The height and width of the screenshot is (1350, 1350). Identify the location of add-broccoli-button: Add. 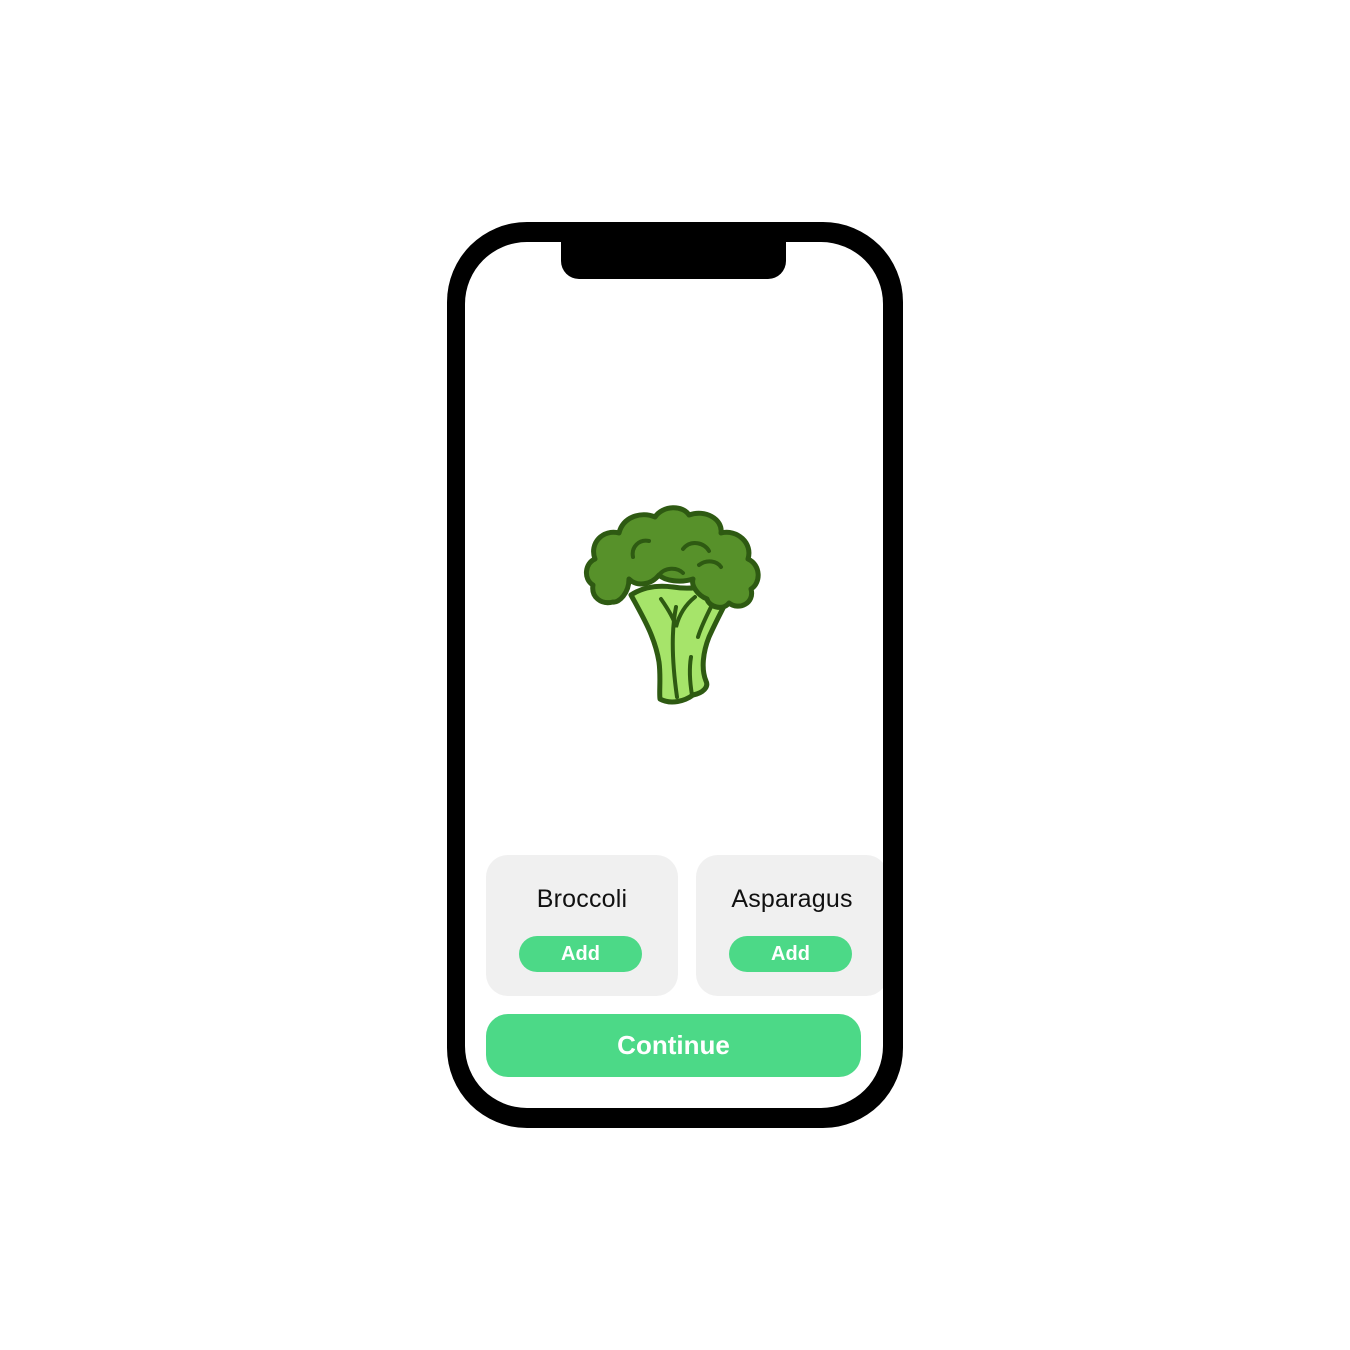
(580, 954).